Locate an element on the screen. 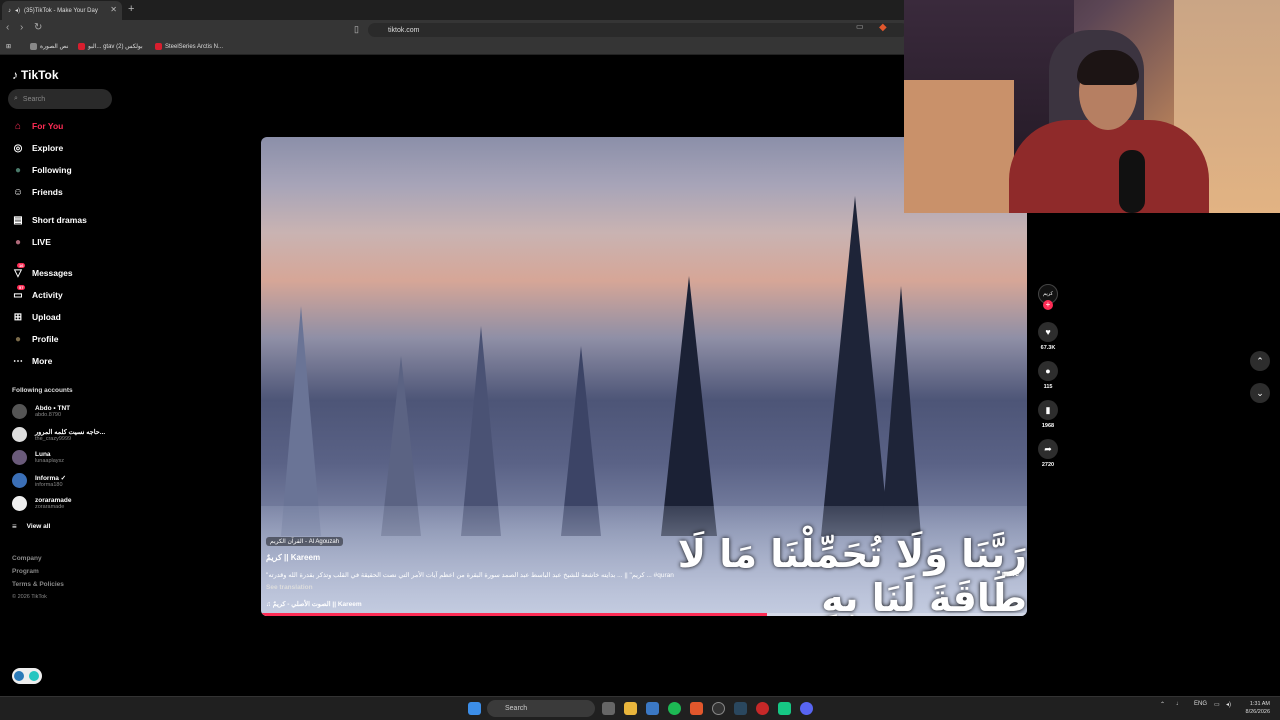  following-account: Luna lunaaplaysz is located at coordinates (38, 457).